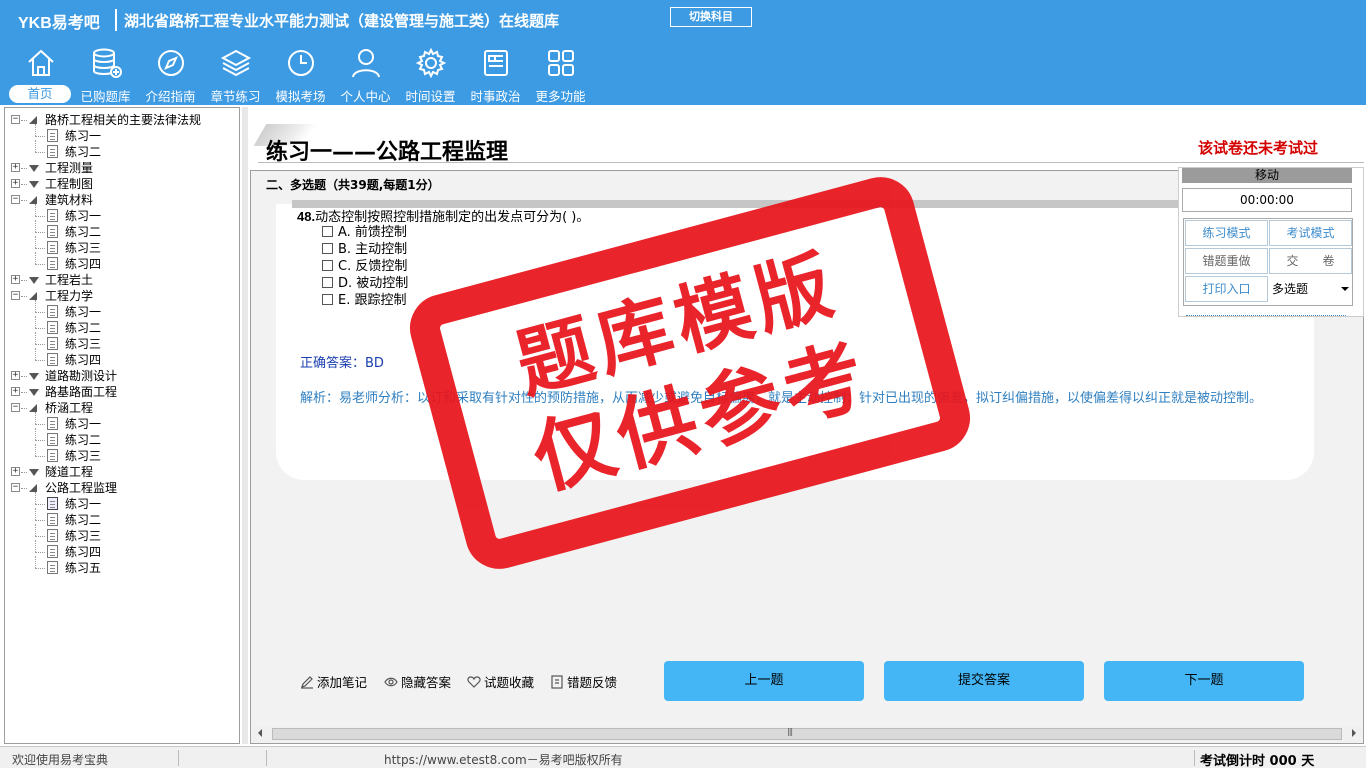 The width and height of the screenshot is (1366, 768). Describe the element at coordinates (245, 425) in the screenshot. I see `panel-splitter` at that location.